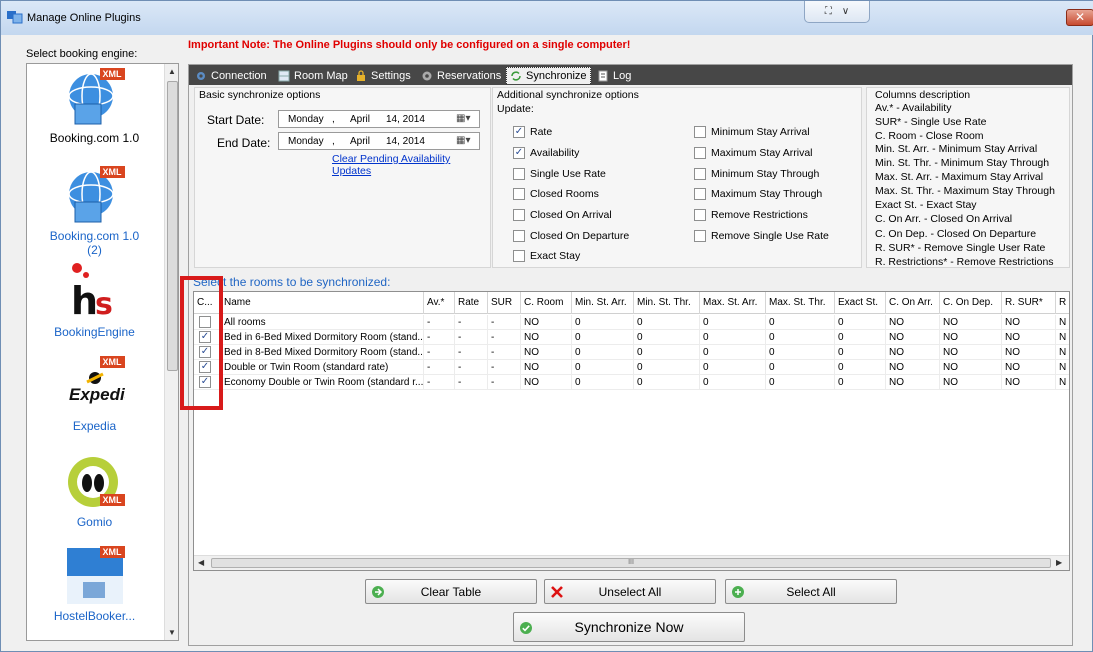 The width and height of the screenshot is (1093, 652). What do you see at coordinates (1062, 322) in the screenshot?
I see `cell-r-restrictions: N` at bounding box center [1062, 322].